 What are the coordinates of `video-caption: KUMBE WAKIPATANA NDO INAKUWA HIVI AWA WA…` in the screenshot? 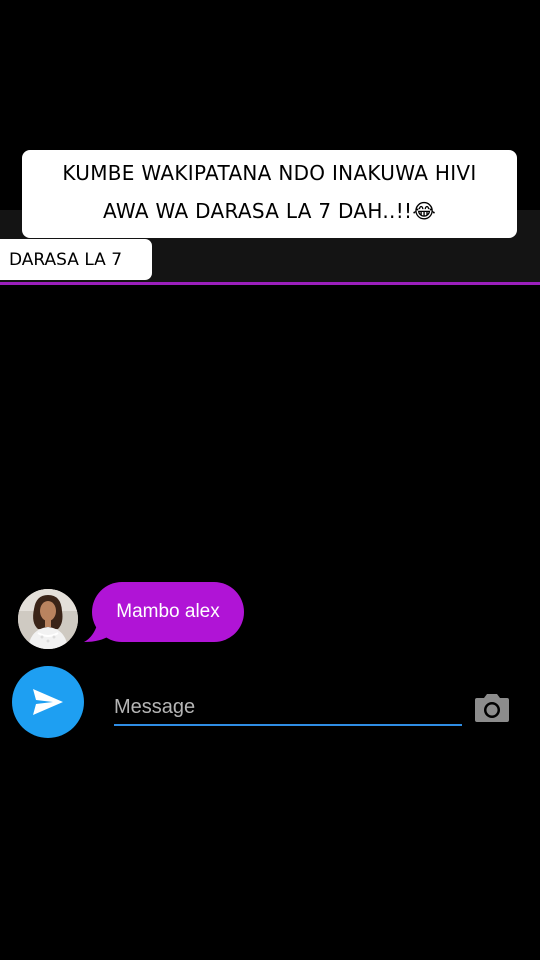 It's located at (269, 194).